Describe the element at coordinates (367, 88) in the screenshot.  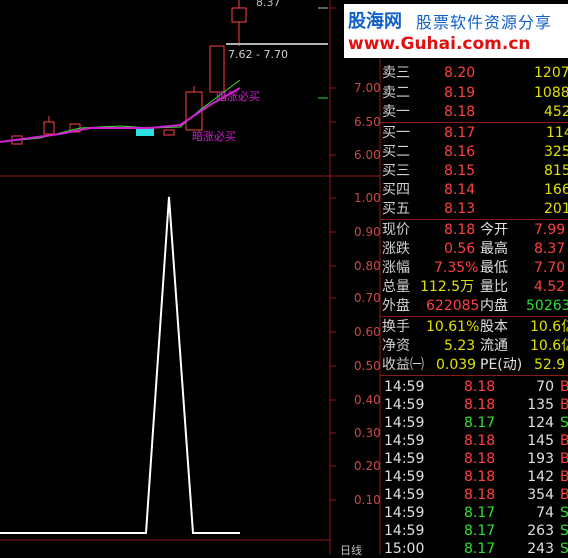
I see `price-axis-label: 7.00` at that location.